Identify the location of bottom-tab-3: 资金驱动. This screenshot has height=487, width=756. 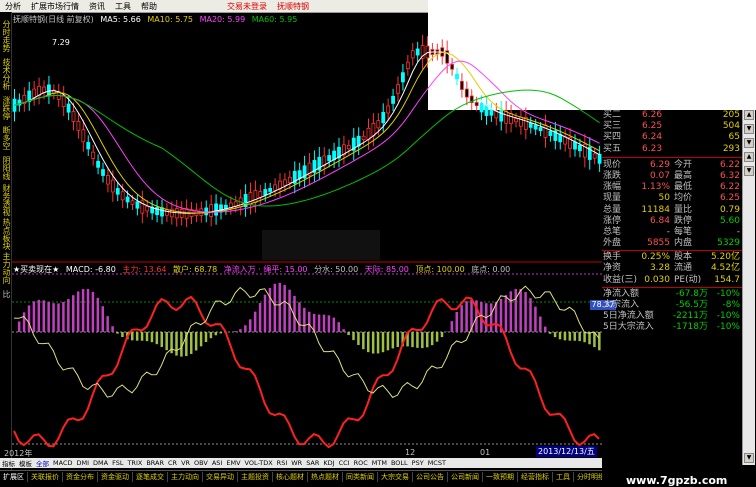
(115, 476).